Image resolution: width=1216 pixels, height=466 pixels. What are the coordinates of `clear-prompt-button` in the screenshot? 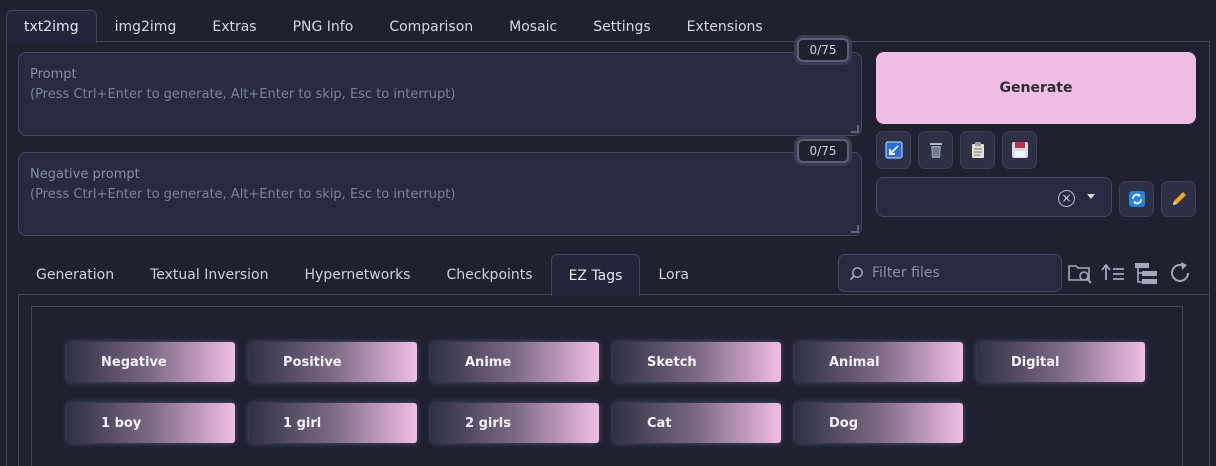 It's located at (935, 150).